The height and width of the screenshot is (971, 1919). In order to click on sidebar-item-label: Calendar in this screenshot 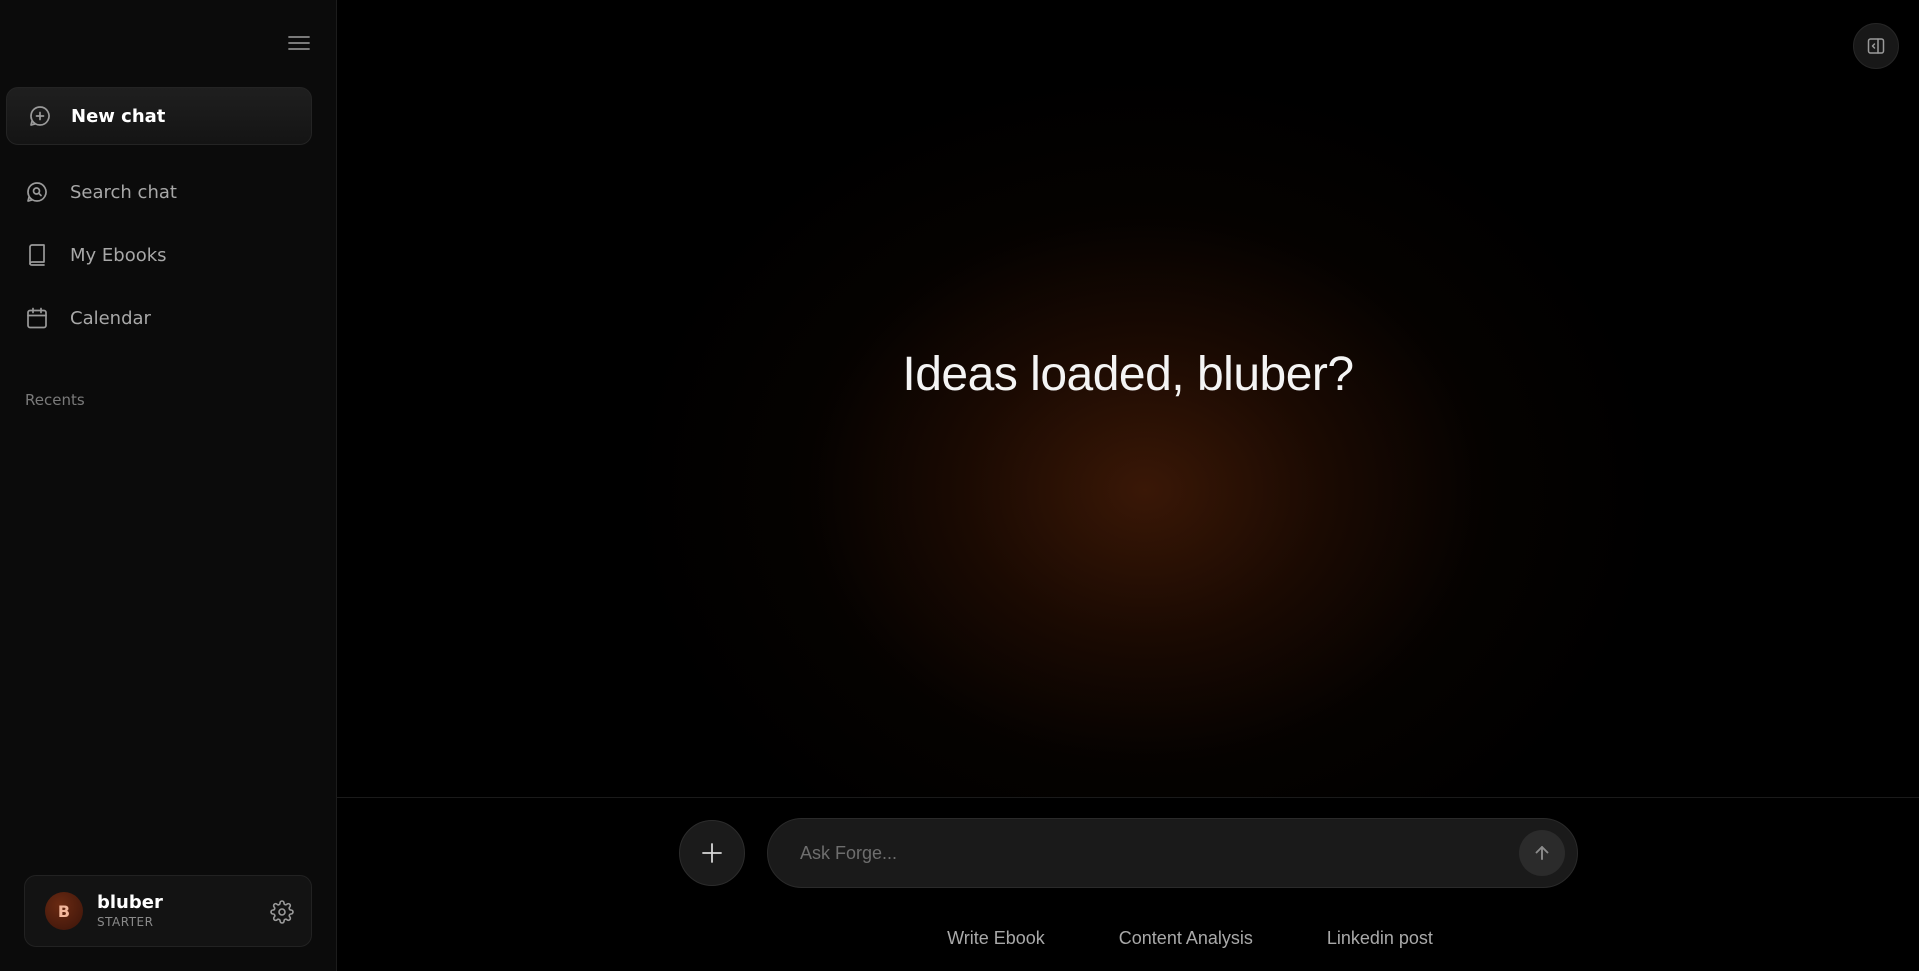, I will do `click(110, 318)`.